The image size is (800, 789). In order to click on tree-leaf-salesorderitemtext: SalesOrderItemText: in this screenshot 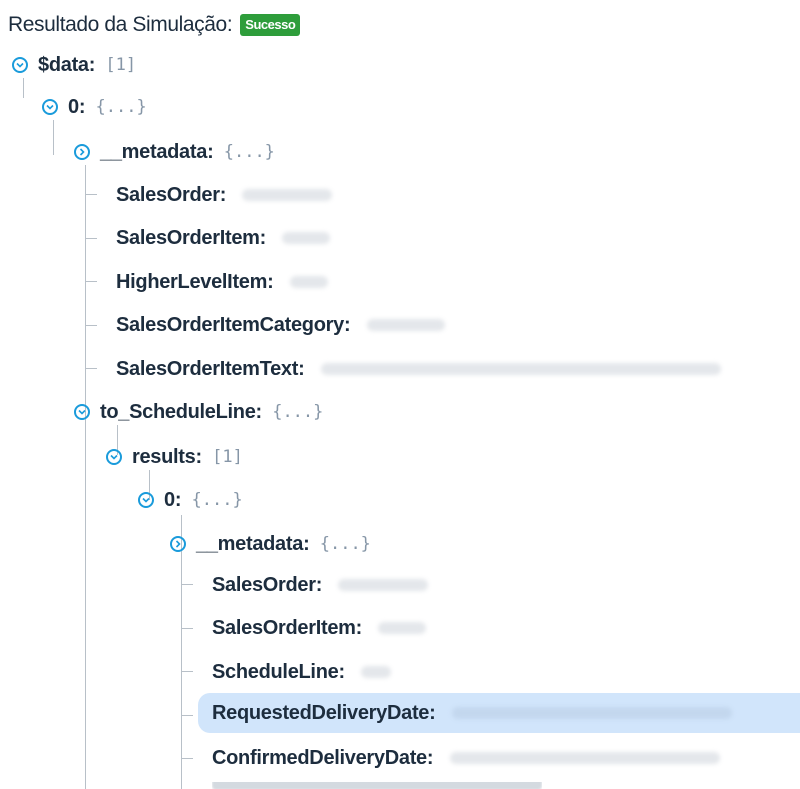, I will do `click(418, 369)`.